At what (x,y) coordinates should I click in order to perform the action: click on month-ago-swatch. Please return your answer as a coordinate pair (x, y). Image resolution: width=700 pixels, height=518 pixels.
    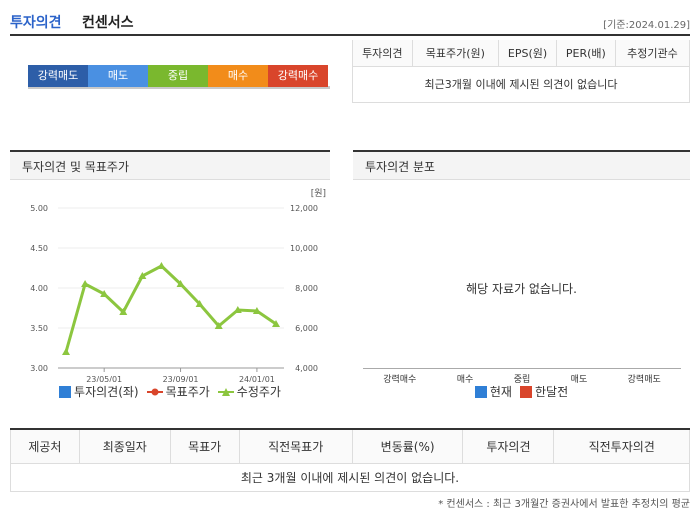
    Looking at the image, I should click on (525, 391).